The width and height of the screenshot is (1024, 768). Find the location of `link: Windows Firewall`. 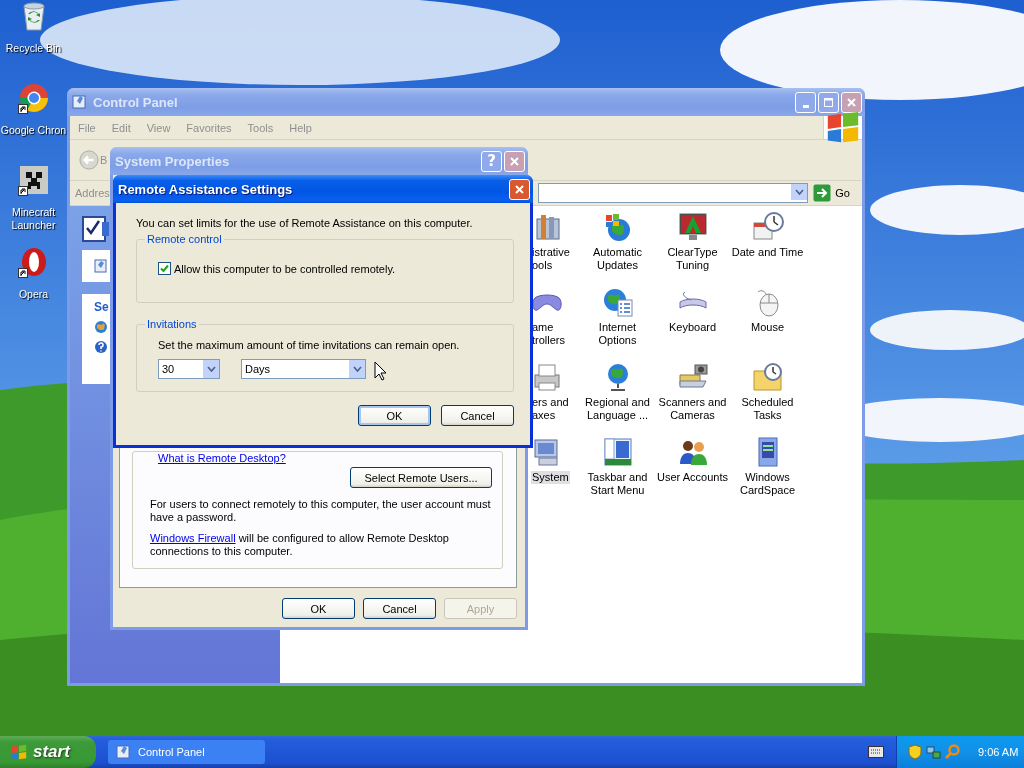

link: Windows Firewall is located at coordinates (193, 538).